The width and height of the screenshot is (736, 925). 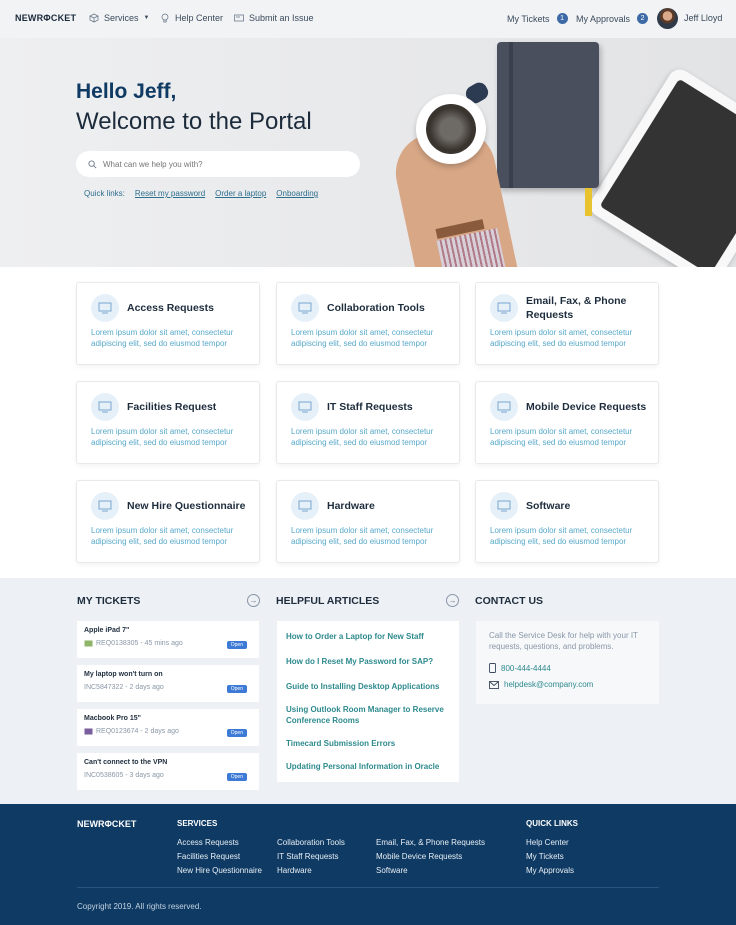 What do you see at coordinates (109, 601) in the screenshot?
I see `my-tickets-heading: MY TICKETS` at bounding box center [109, 601].